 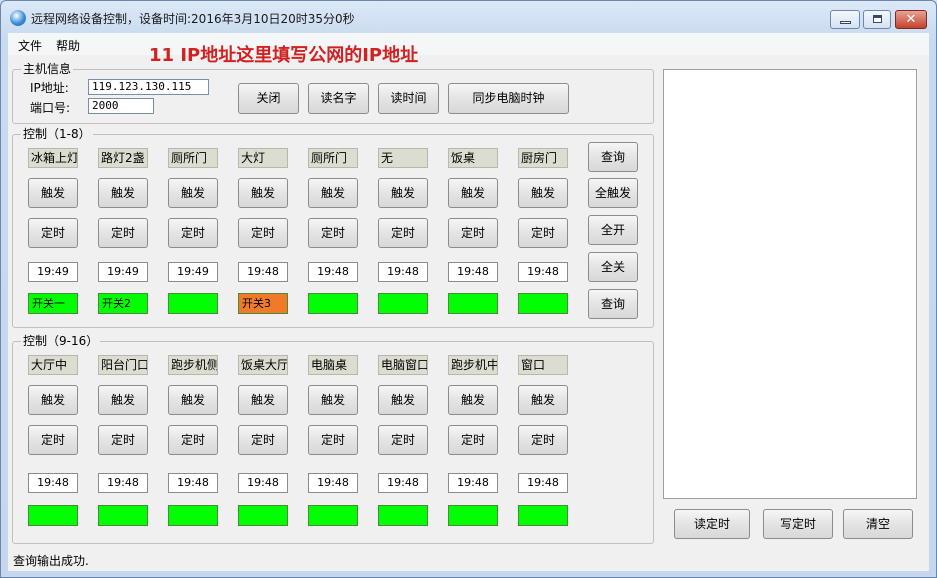 I want to click on channel-name-4: 大灯, so click(x=263, y=158).